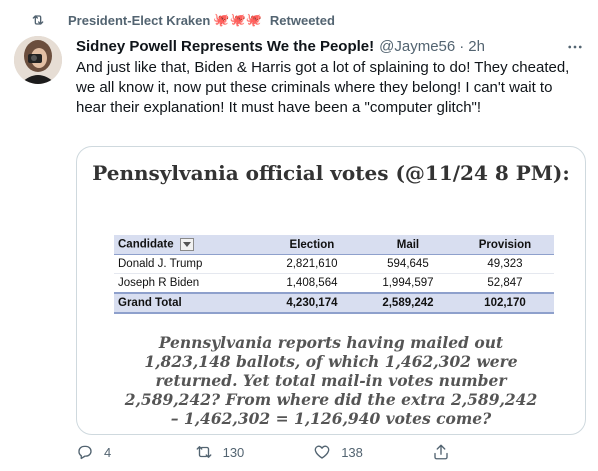 The height and width of the screenshot is (471, 598). Describe the element at coordinates (311, 283) in the screenshot. I see `table-cell: 1,408,564` at that location.